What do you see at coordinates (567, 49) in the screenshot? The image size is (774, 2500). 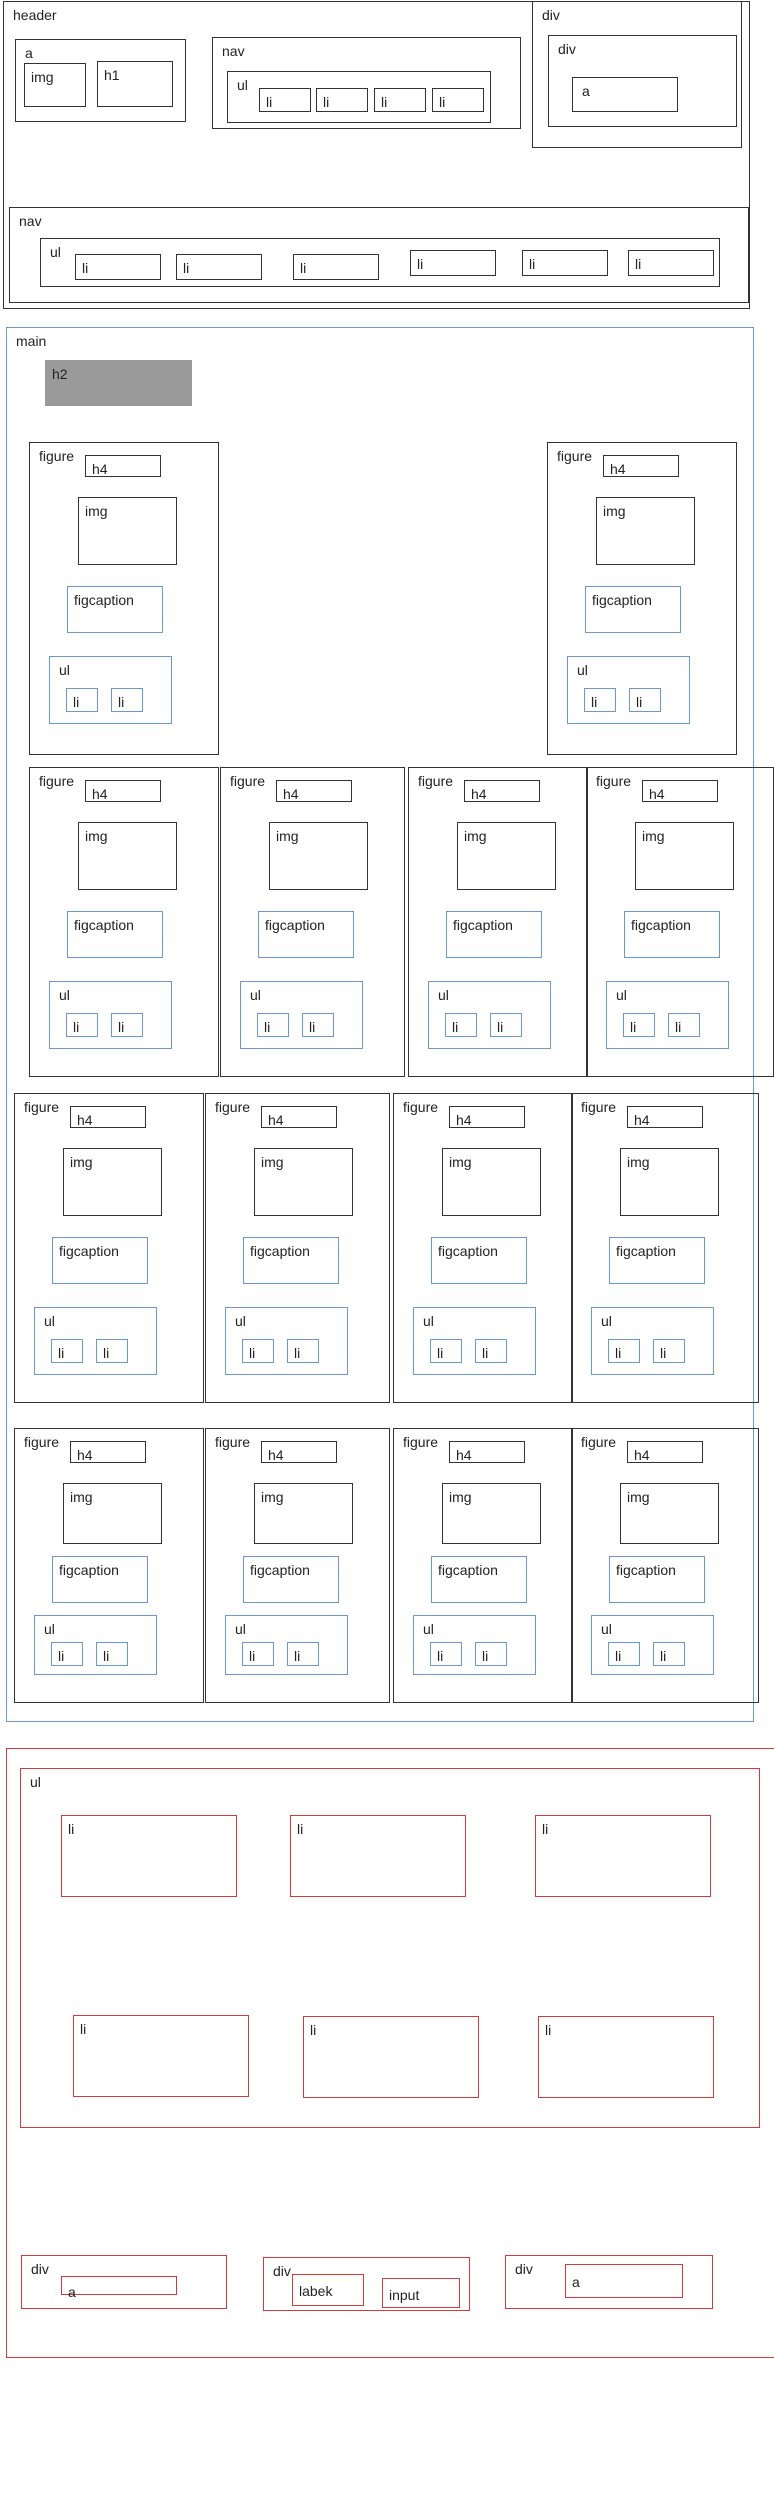 I see `header-inner-div-label: div` at bounding box center [567, 49].